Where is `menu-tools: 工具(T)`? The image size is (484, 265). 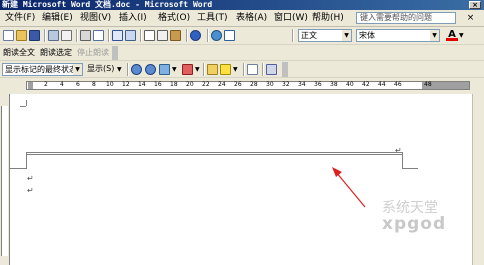 menu-tools: 工具(T) is located at coordinates (212, 18).